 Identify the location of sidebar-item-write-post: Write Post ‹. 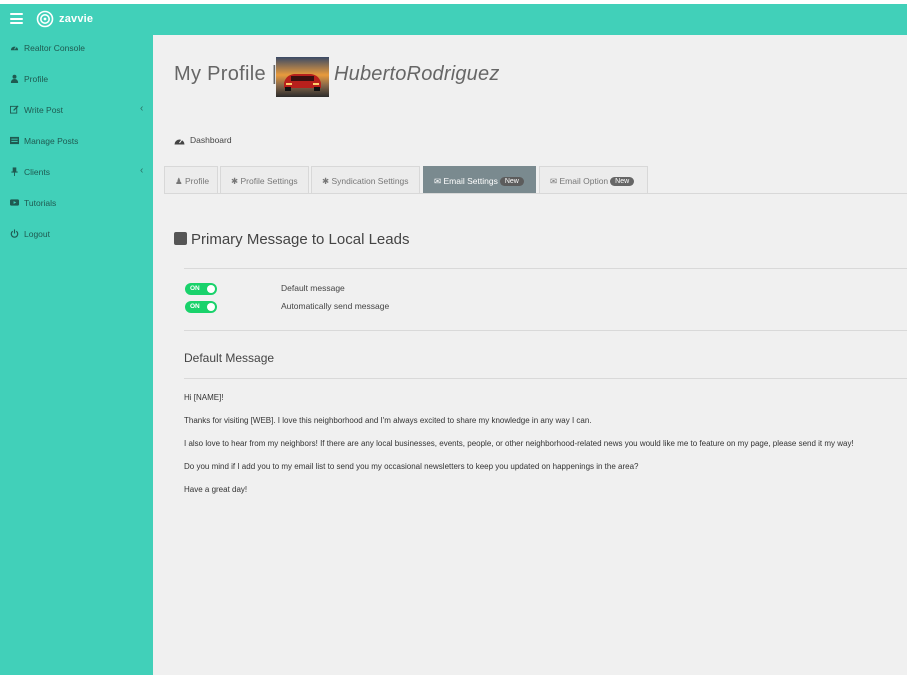
(76, 110).